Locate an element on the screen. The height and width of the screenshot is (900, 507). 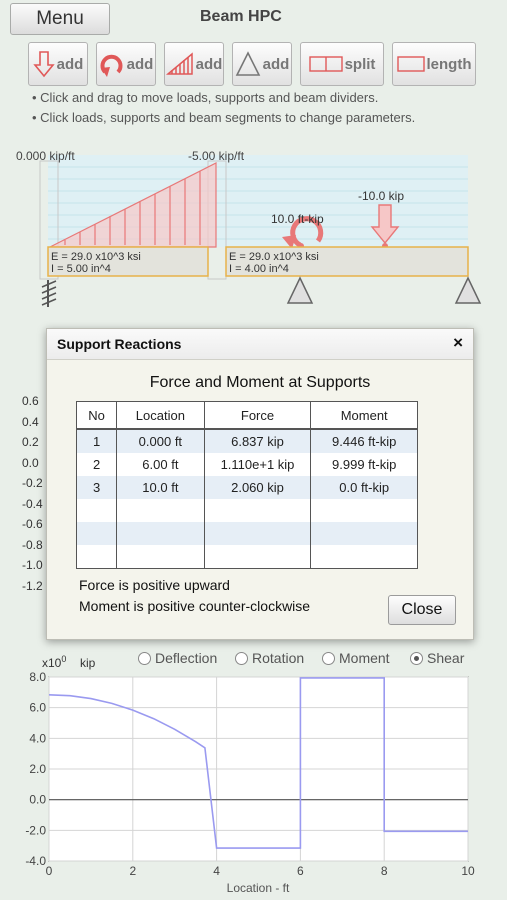
cell-no: 1 is located at coordinates (96, 441).